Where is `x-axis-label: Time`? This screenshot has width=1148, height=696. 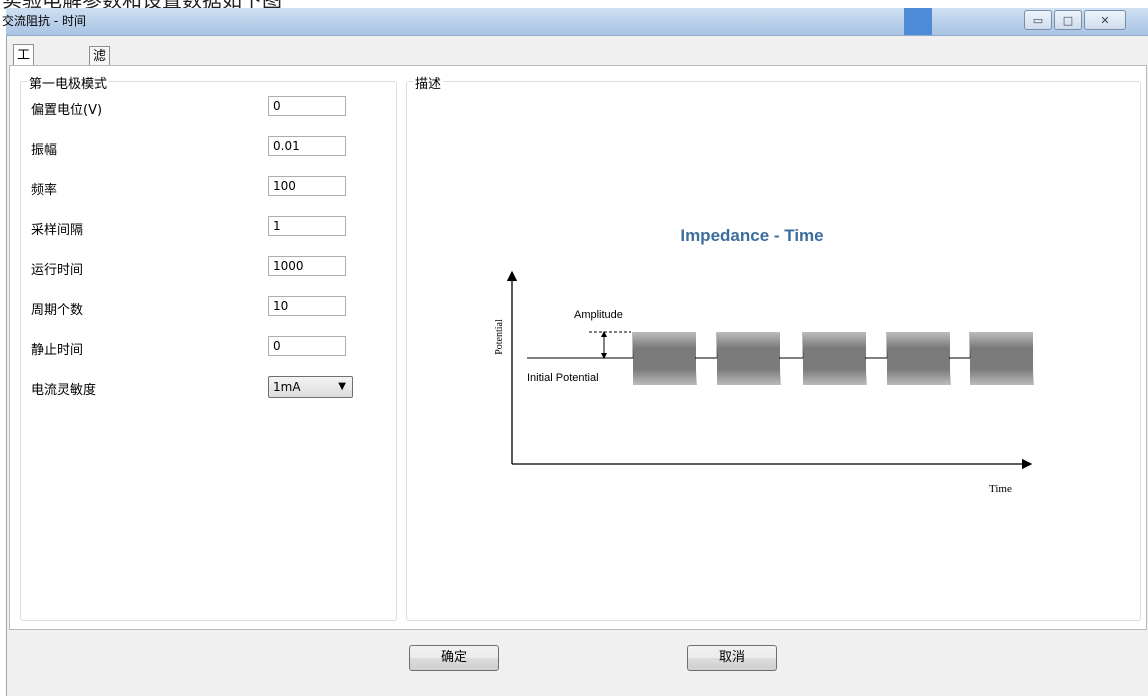
x-axis-label: Time is located at coordinates (1000, 489).